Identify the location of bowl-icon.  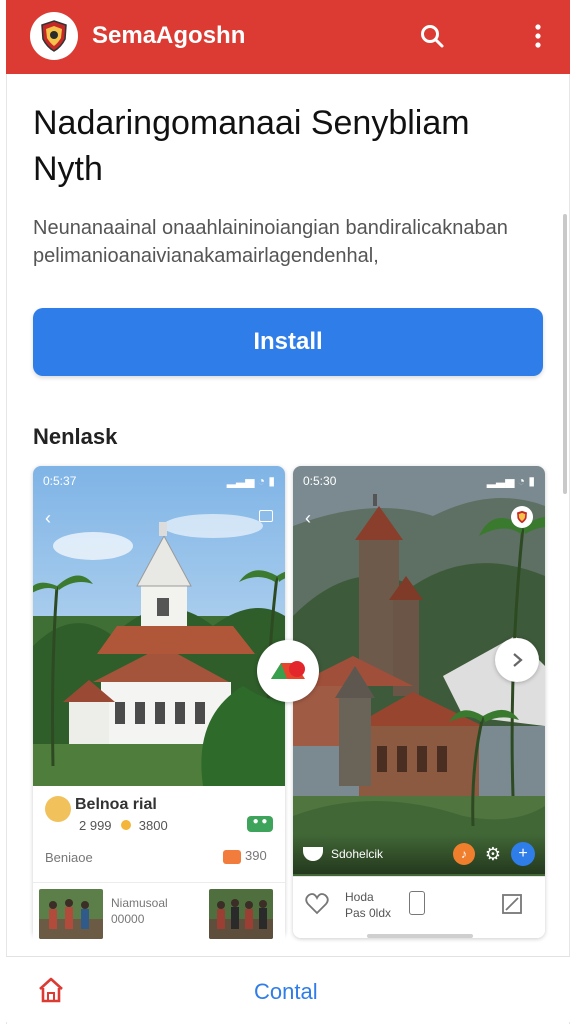
(313, 854).